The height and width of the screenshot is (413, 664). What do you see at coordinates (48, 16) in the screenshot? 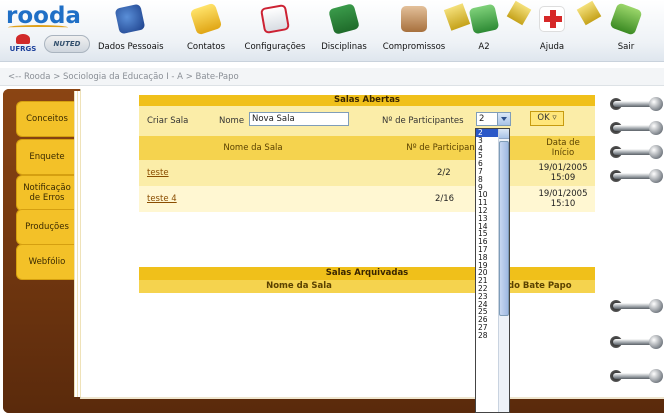
I see `rooda-logo: rooda` at bounding box center [48, 16].